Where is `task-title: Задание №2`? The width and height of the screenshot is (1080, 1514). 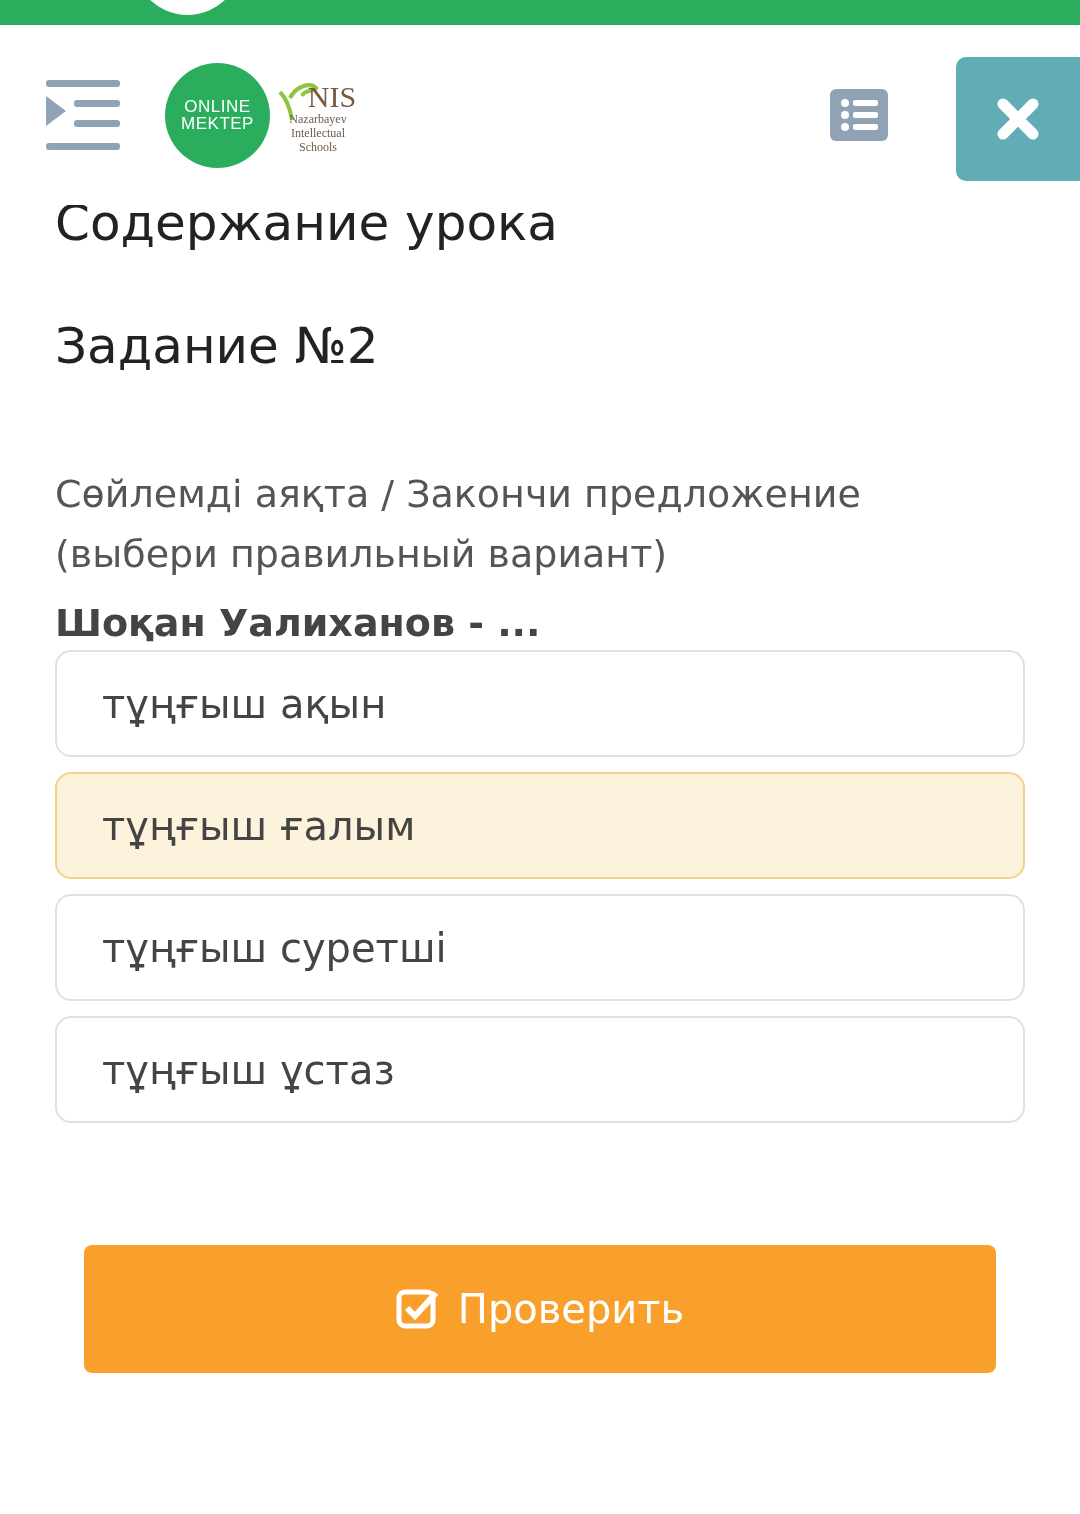 task-title: Задание №2 is located at coordinates (217, 346).